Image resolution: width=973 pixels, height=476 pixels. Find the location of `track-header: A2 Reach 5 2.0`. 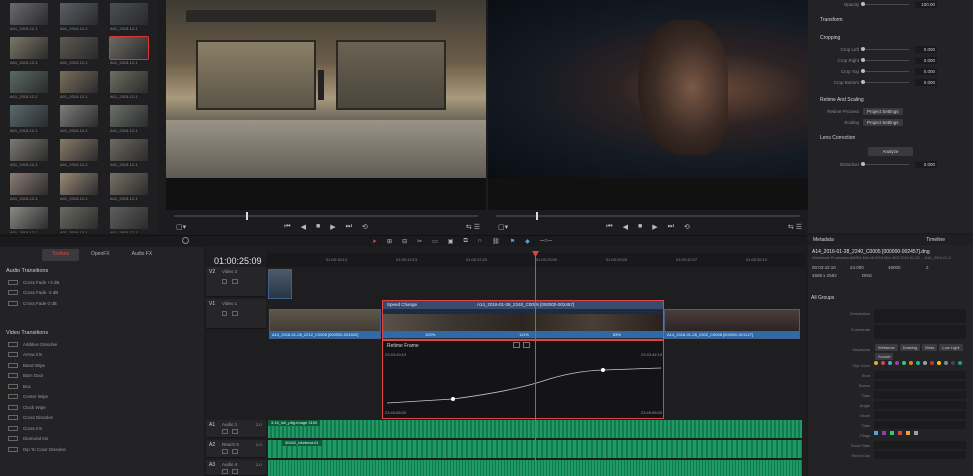

track-header: A2 Reach 5 2.0 is located at coordinates (236, 449).